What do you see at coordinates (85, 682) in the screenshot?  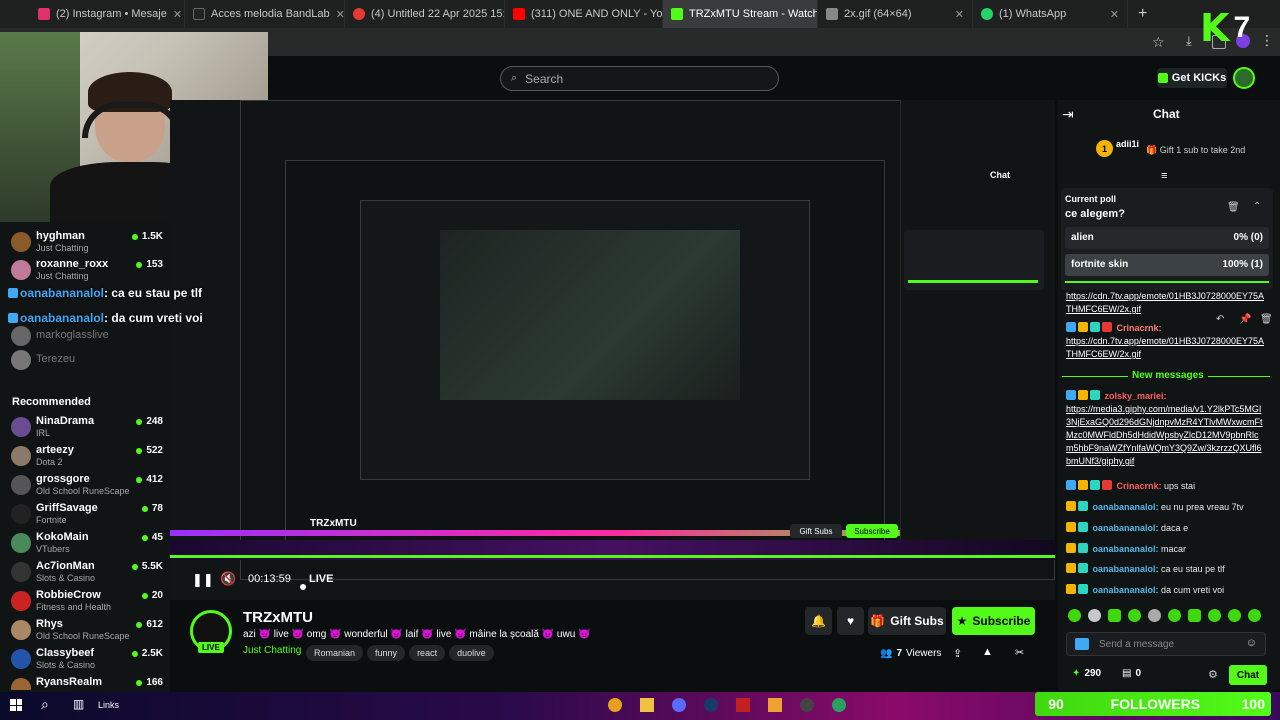 I see `sidebar-channel-ryansrealm: RyansRealm 166` at bounding box center [85, 682].